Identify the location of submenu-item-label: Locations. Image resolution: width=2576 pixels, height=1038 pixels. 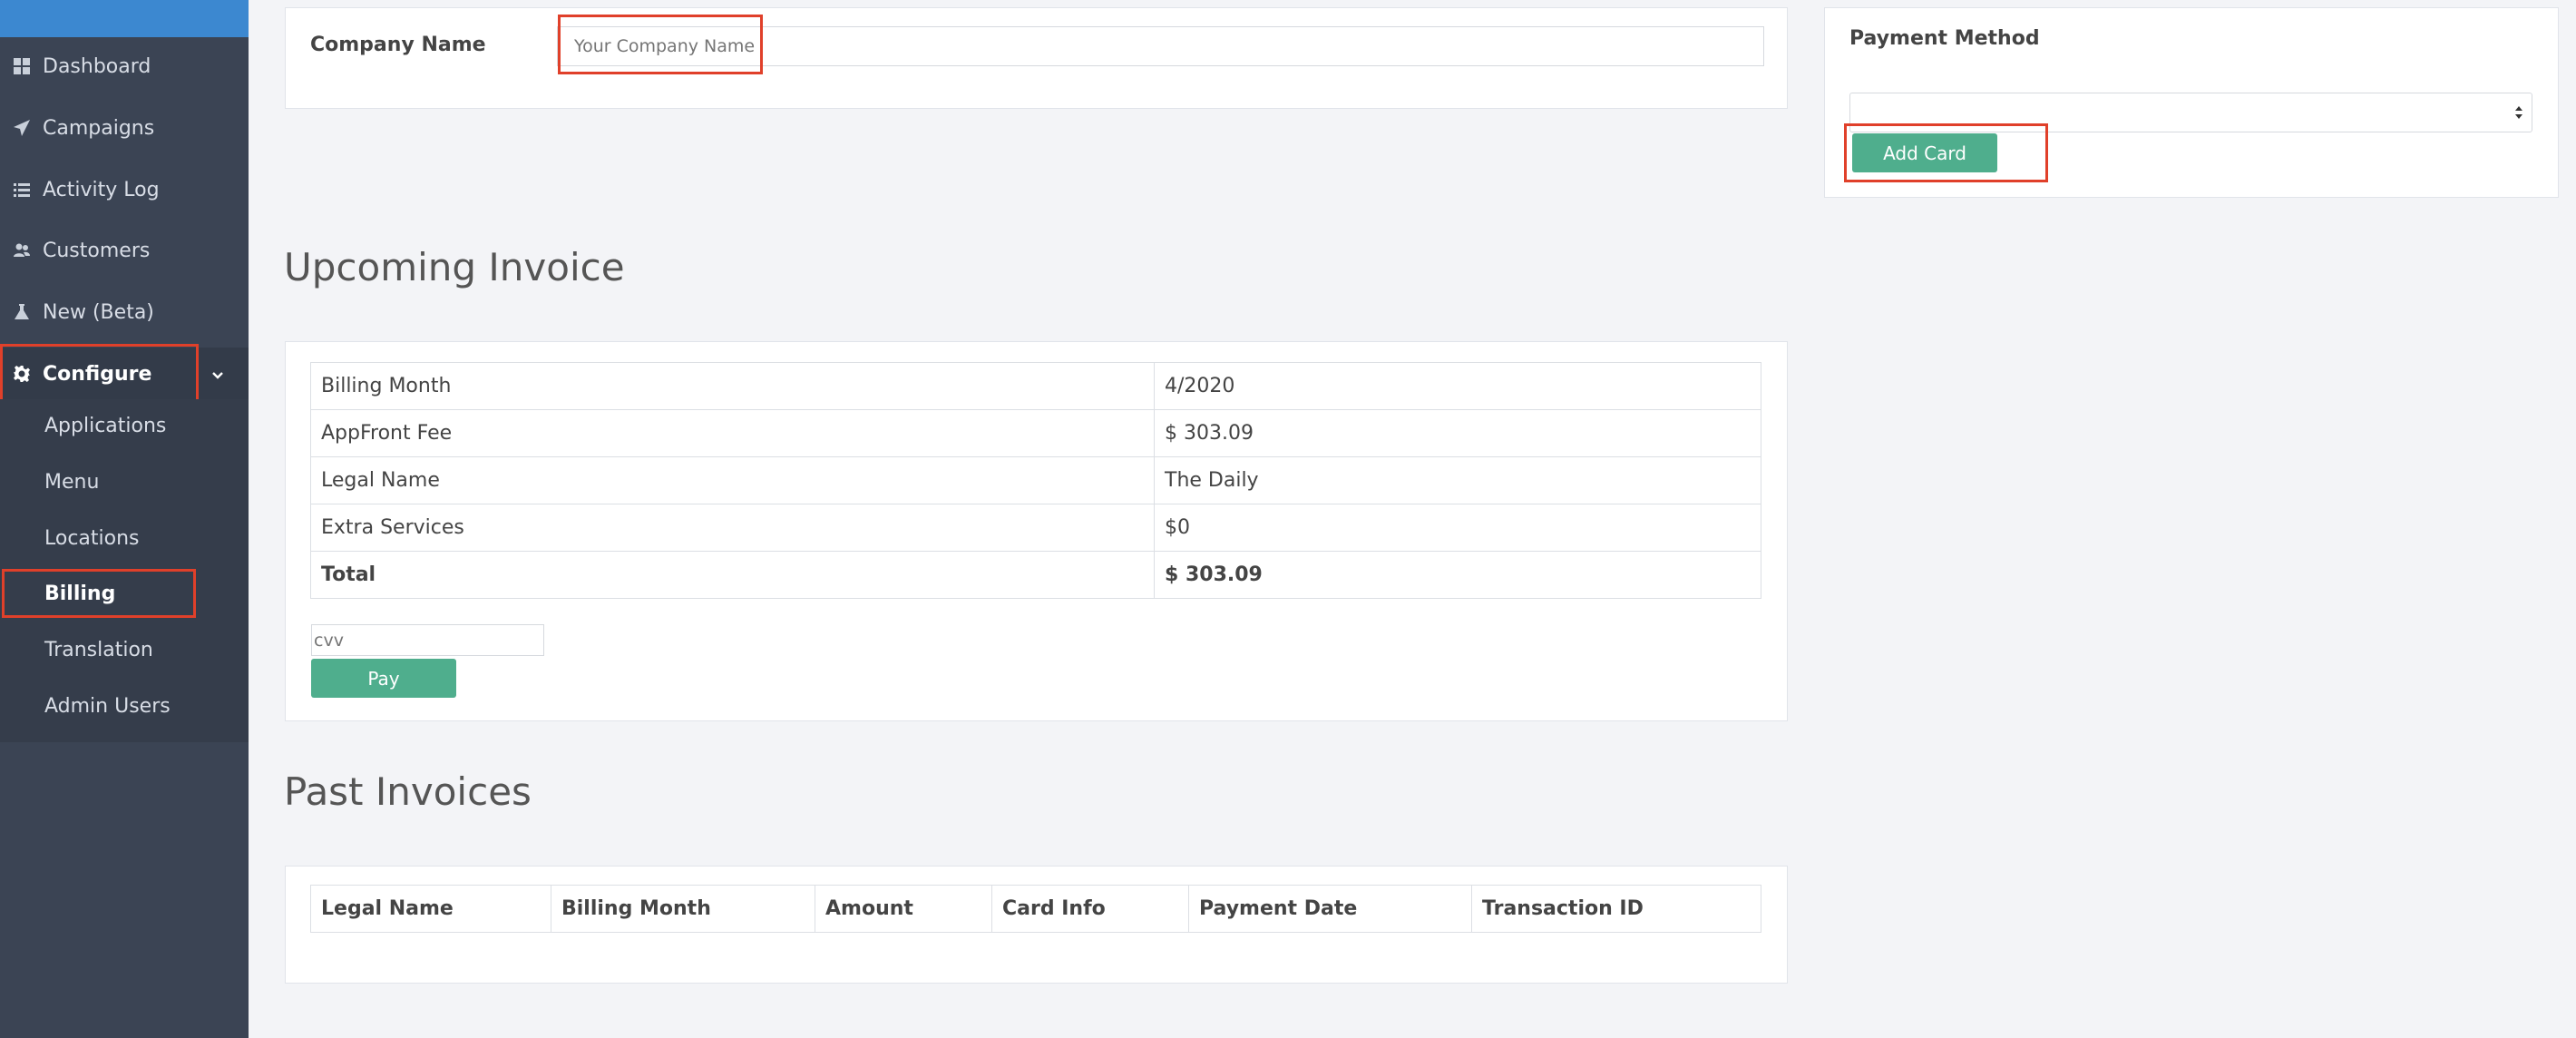
(92, 538).